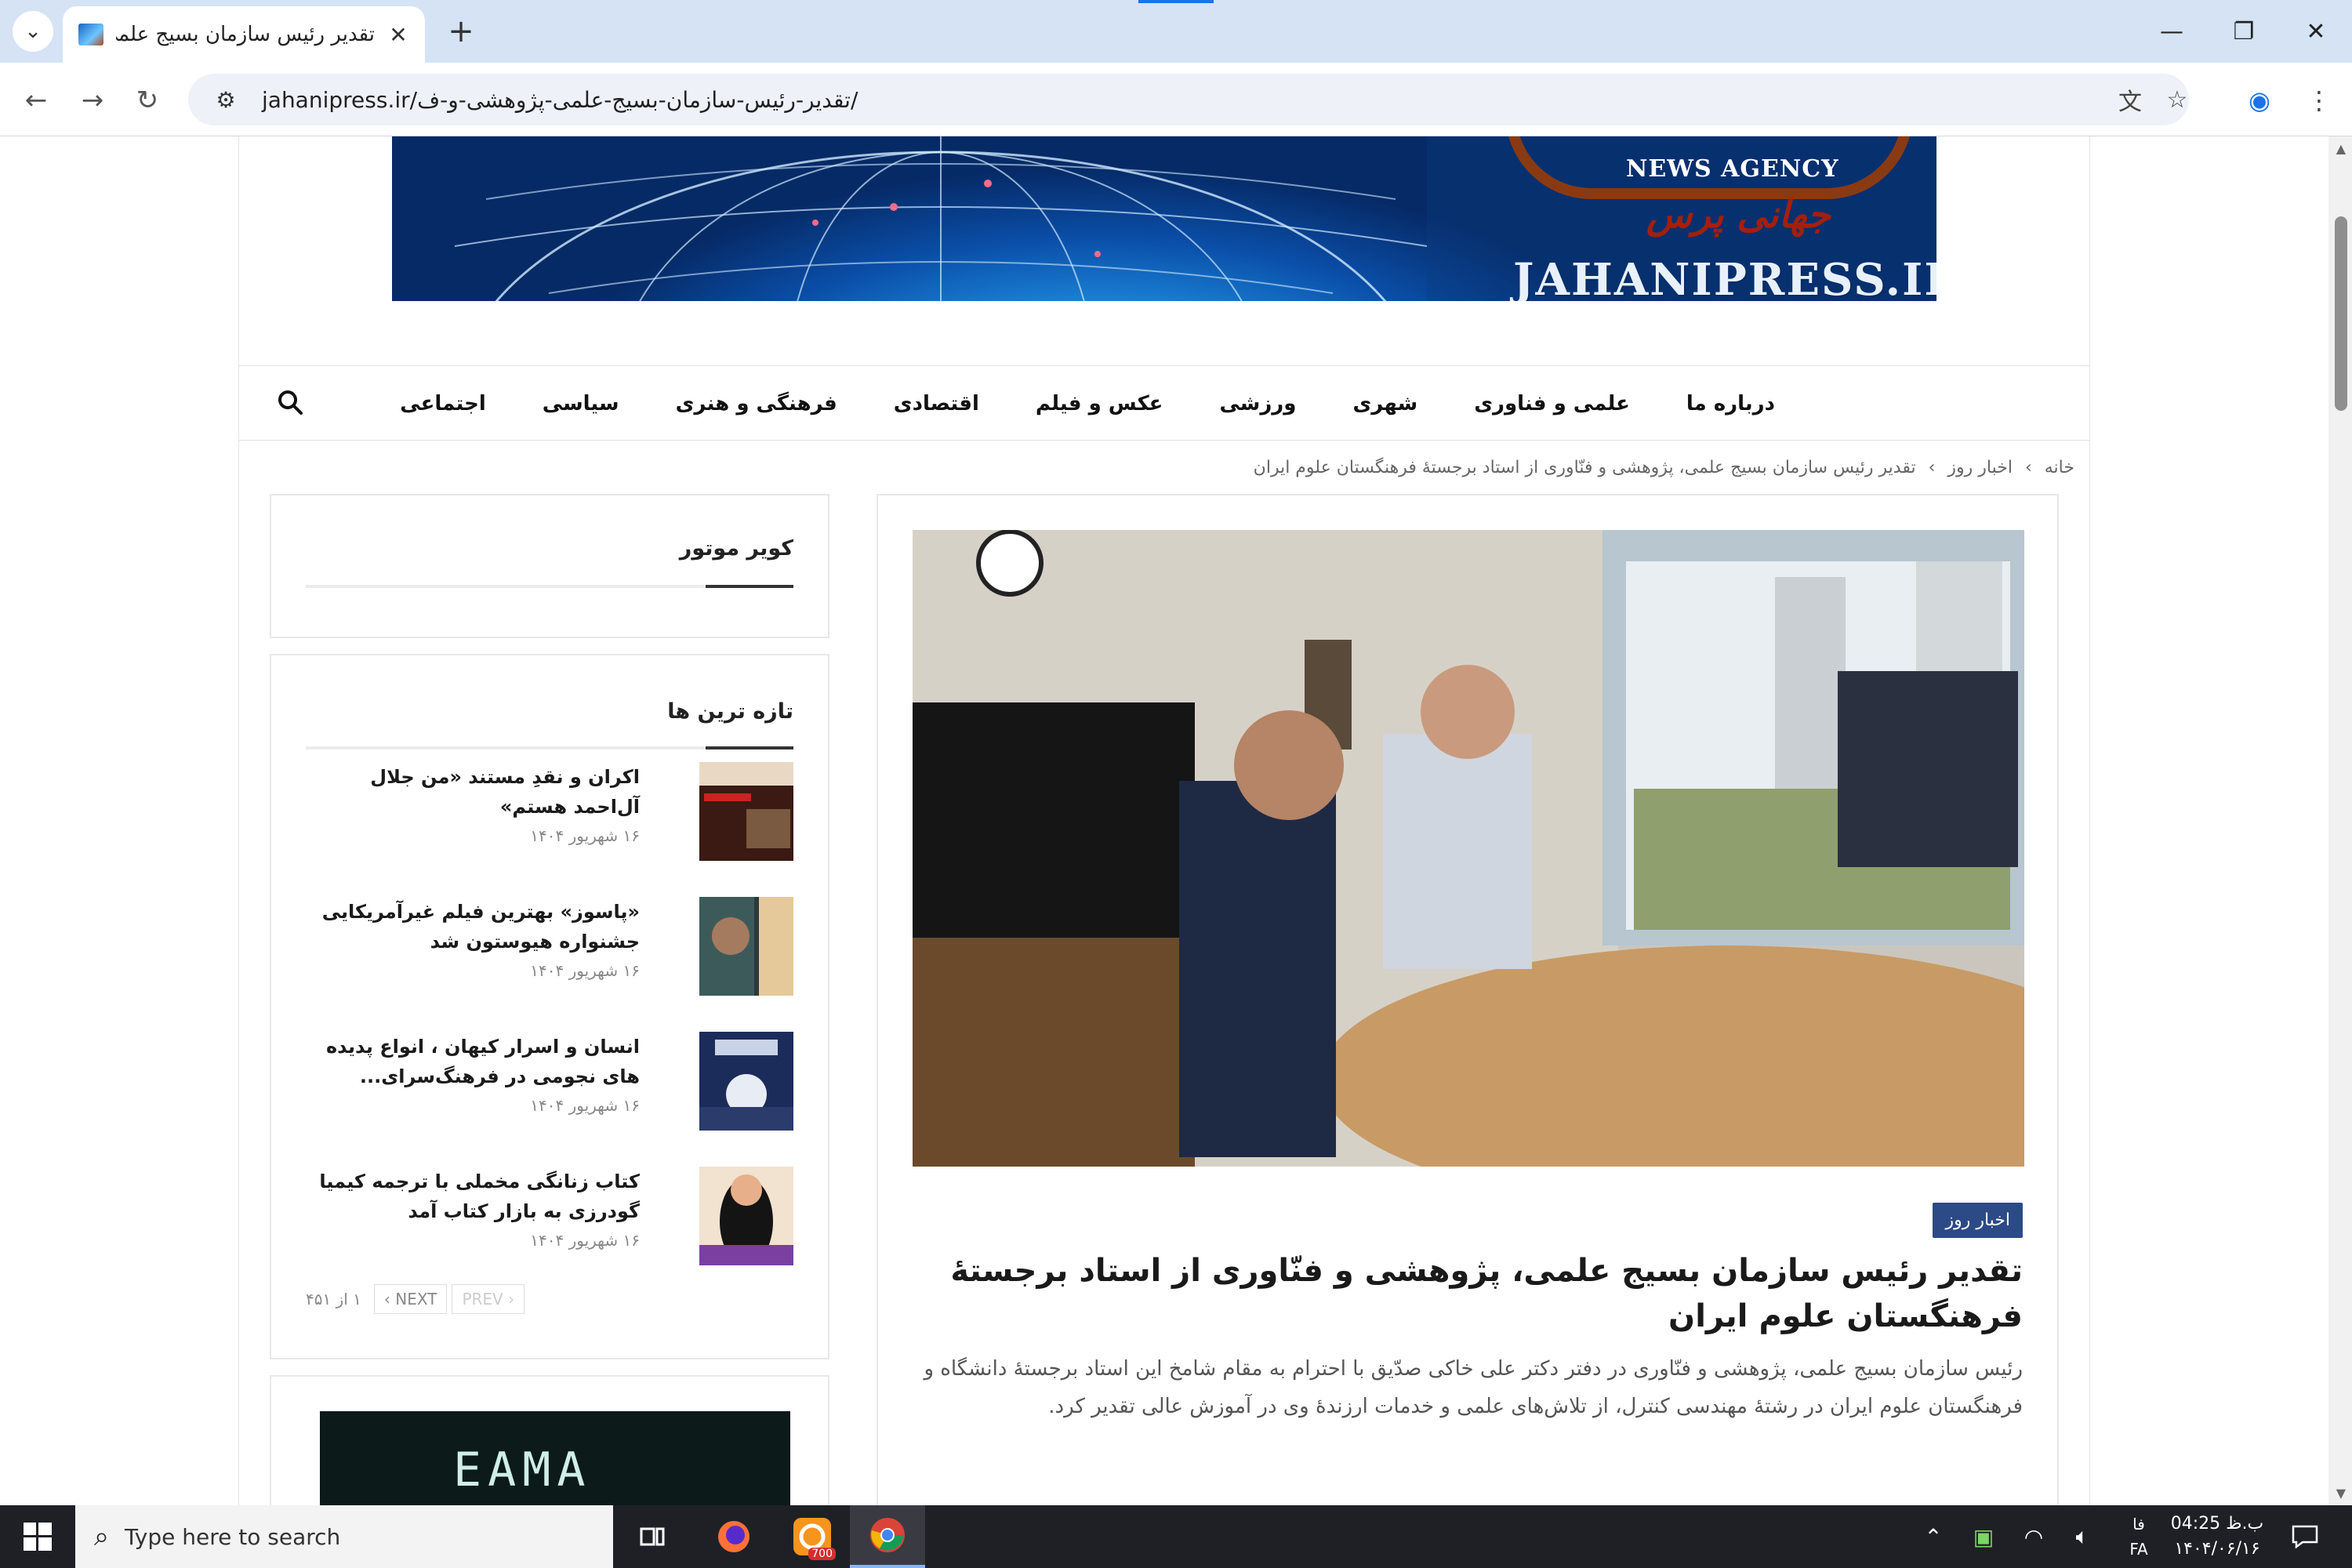 The height and width of the screenshot is (1568, 2352). Describe the element at coordinates (233, 1536) in the screenshot. I see `taskbar-search-placeholder: Type here to search` at that location.